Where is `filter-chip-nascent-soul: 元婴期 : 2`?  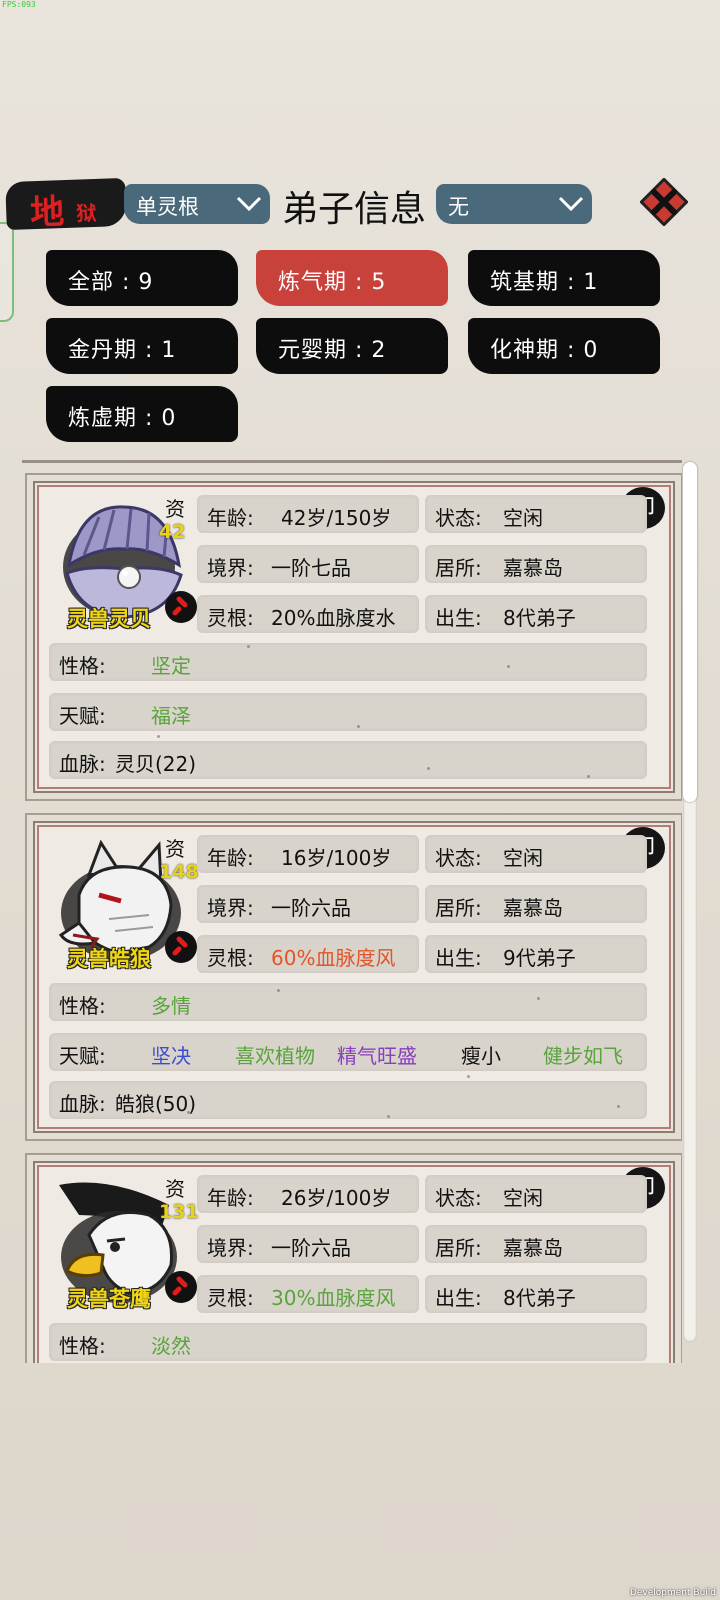 filter-chip-nascent-soul: 元婴期 : 2 is located at coordinates (352, 346).